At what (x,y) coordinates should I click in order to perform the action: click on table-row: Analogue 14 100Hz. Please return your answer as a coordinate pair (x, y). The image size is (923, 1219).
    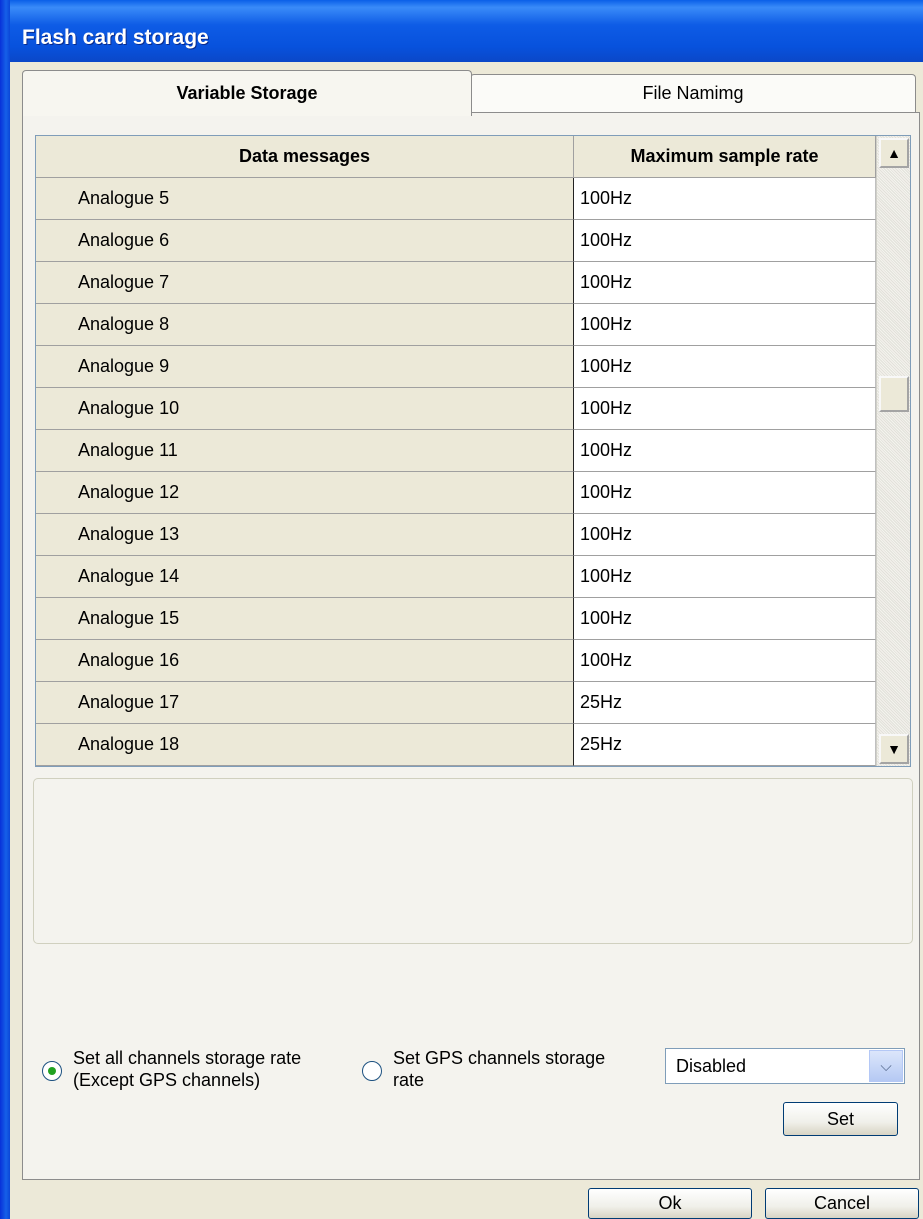
    Looking at the image, I should click on (456, 577).